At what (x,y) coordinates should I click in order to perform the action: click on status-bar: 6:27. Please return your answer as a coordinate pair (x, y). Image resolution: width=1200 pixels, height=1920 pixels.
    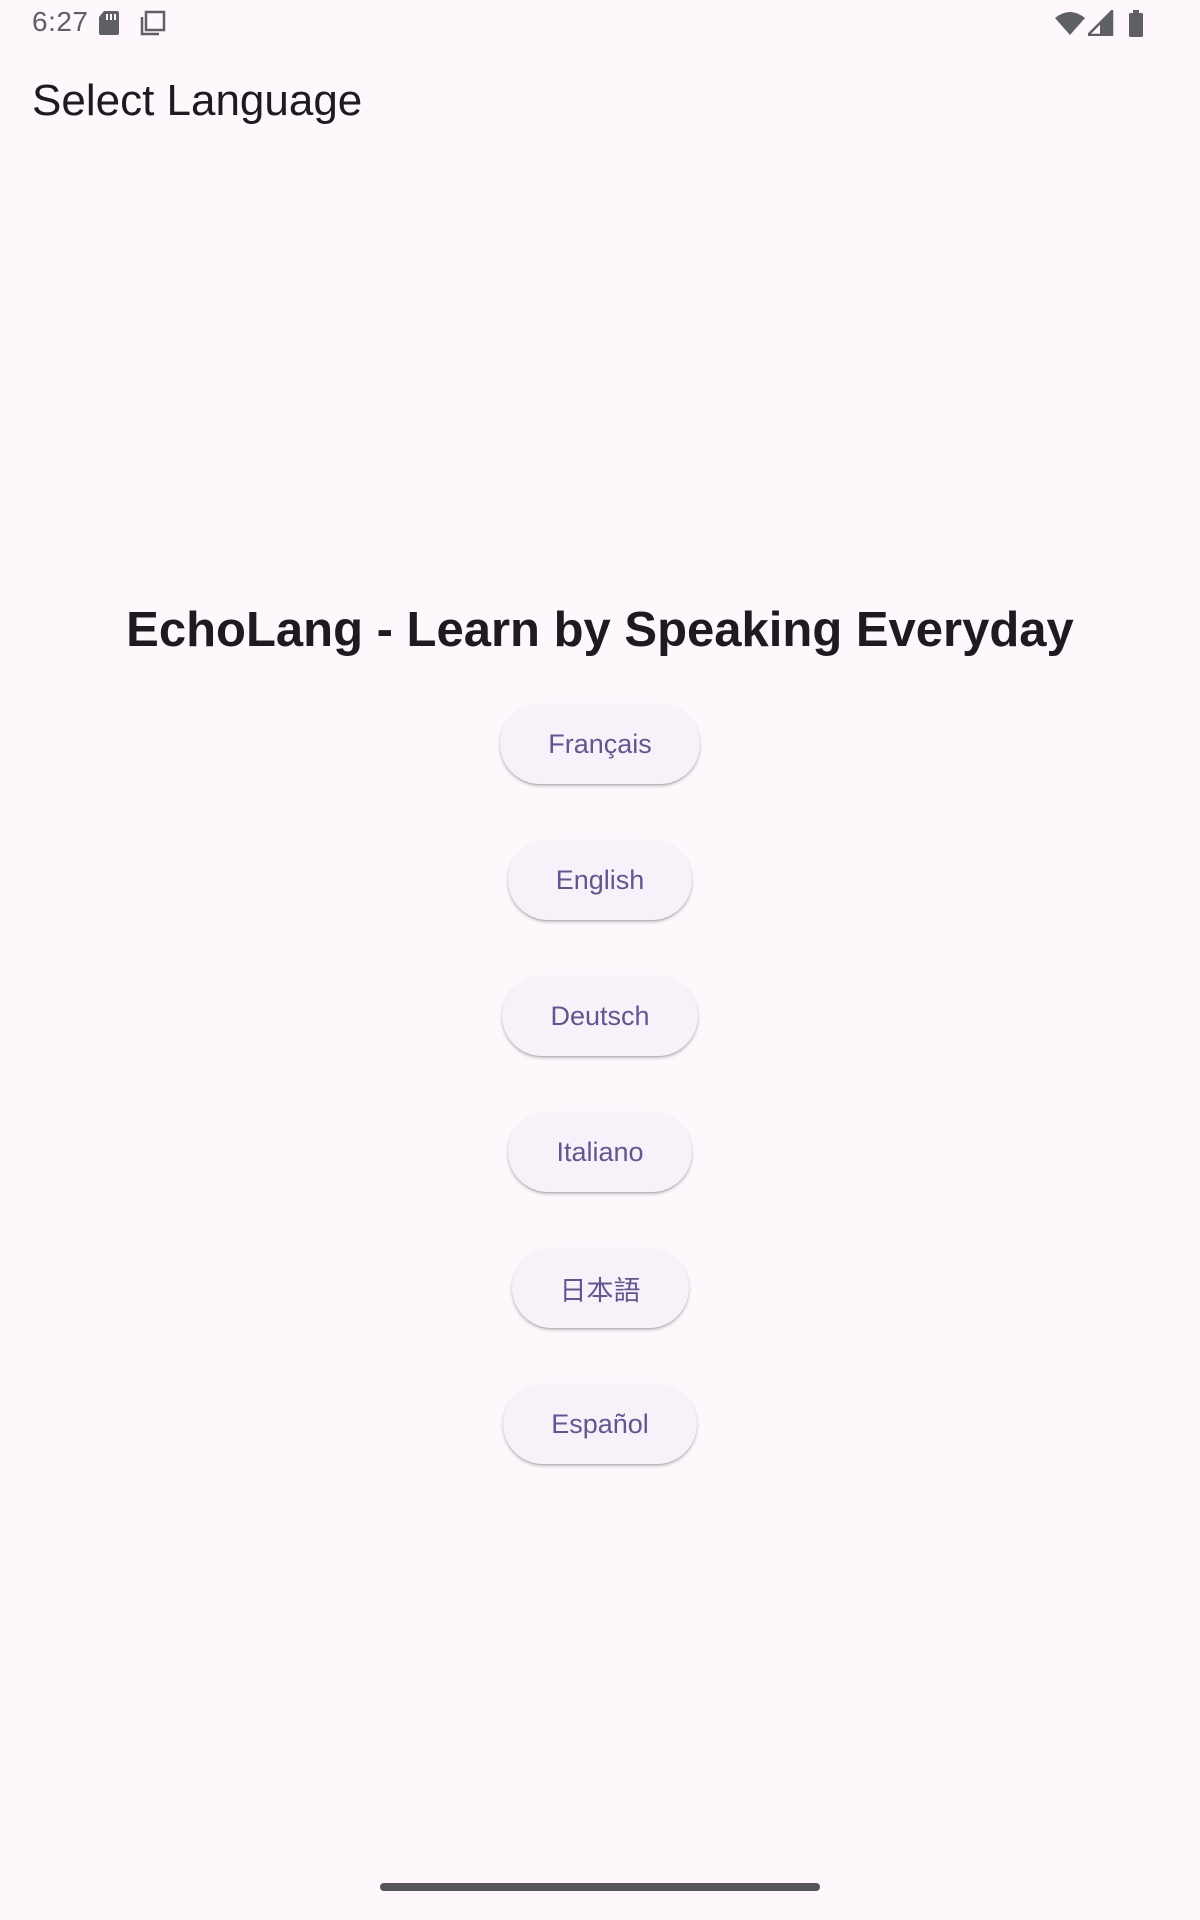
    Looking at the image, I should click on (600, 24).